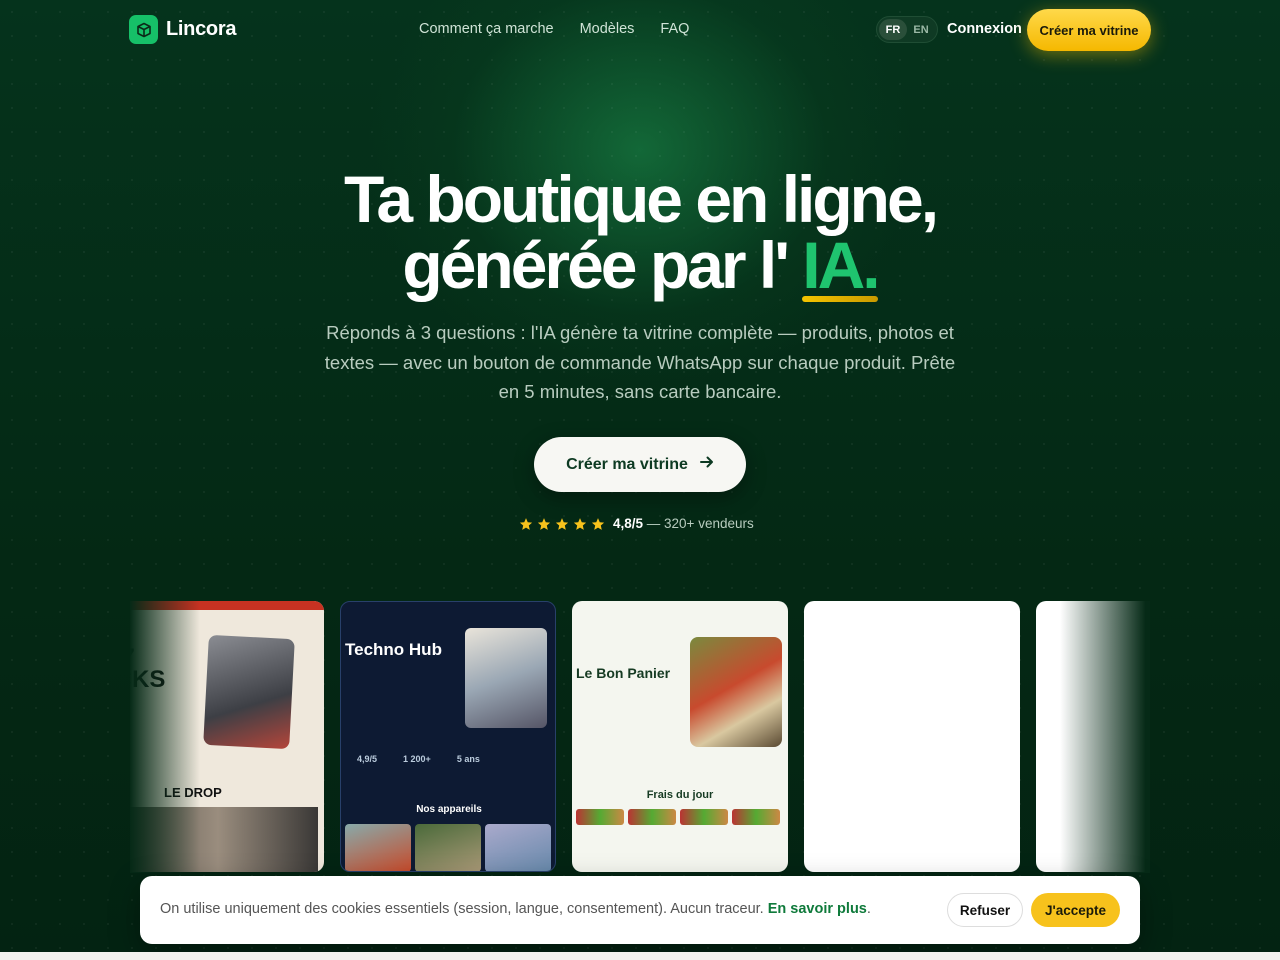 The width and height of the screenshot is (1280, 960). I want to click on language-switcher: FR EN, so click(907, 29).